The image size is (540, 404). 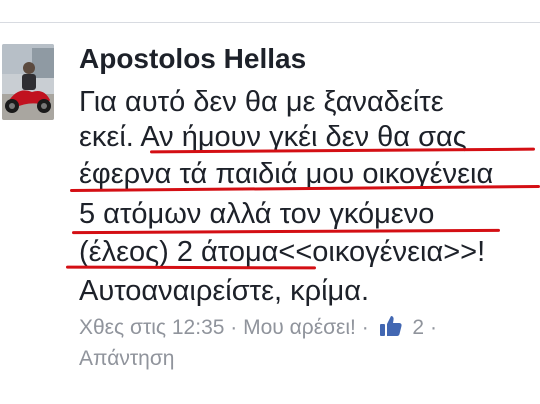 I want to click on reply-link: Απάντηση, so click(x=126, y=359).